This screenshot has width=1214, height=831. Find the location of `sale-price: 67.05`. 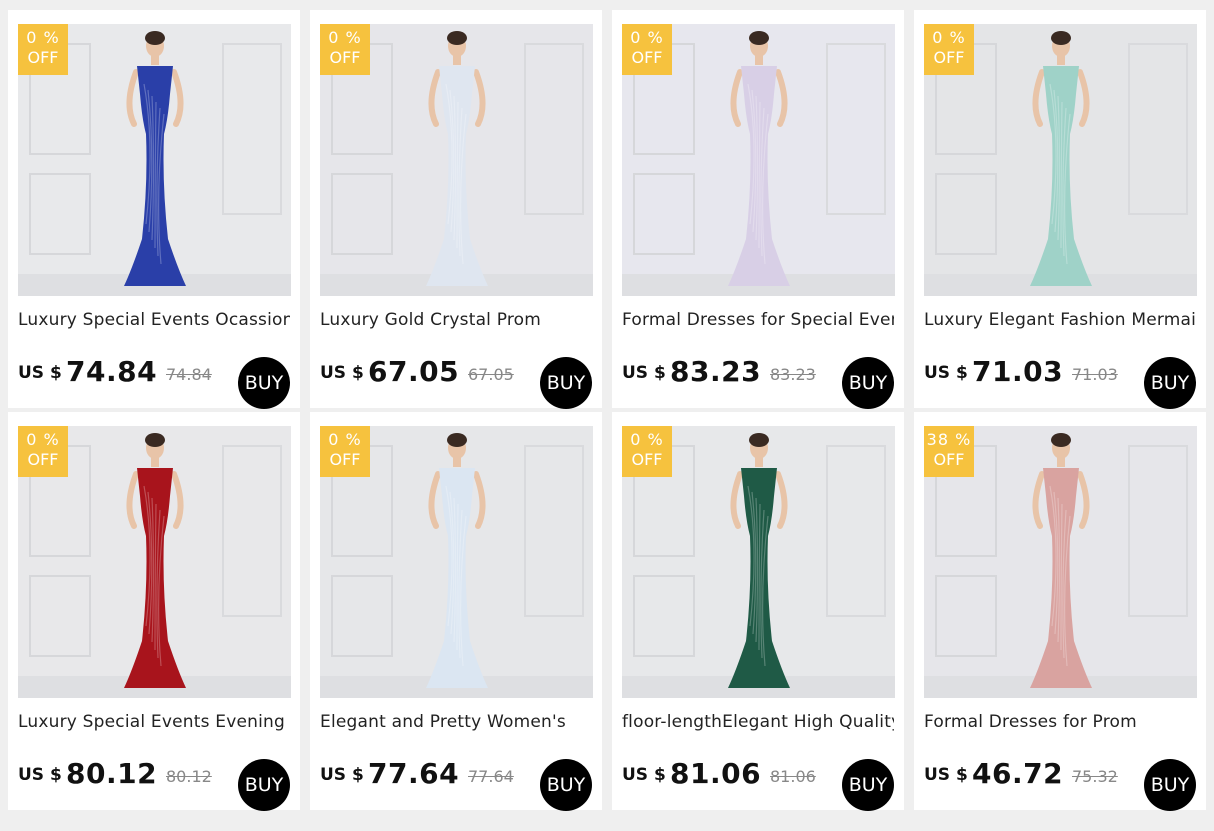

sale-price: 67.05 is located at coordinates (414, 371).